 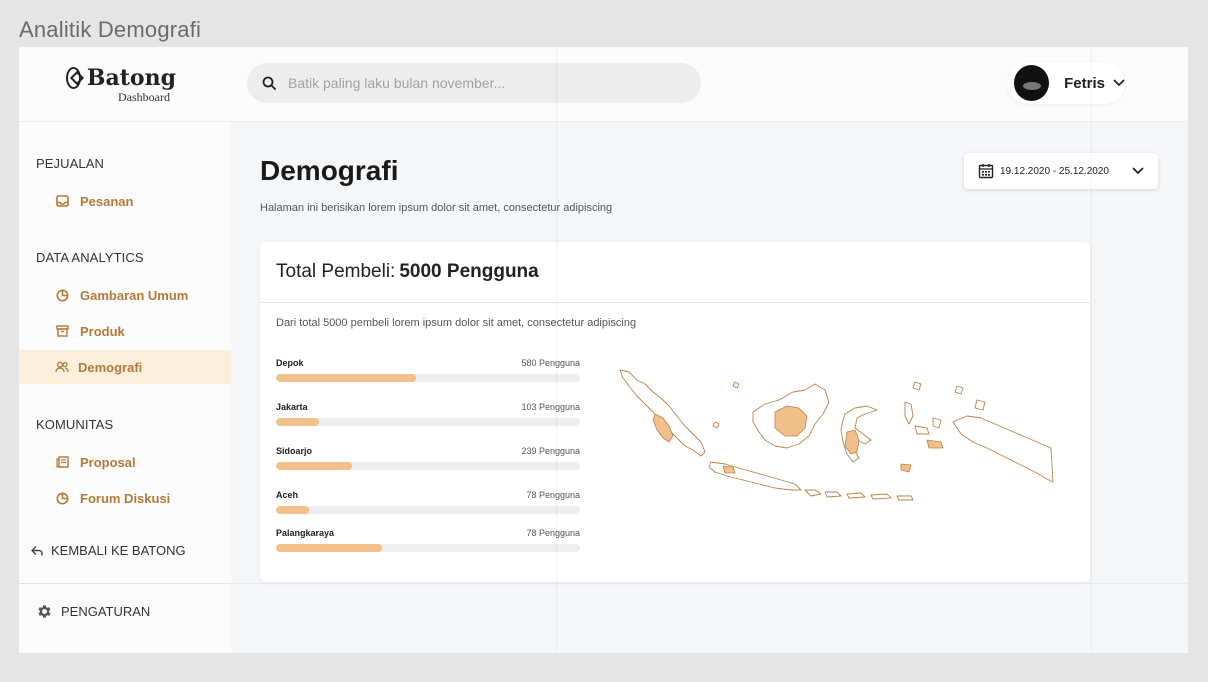 What do you see at coordinates (488, 83) in the screenshot?
I see `search-input` at bounding box center [488, 83].